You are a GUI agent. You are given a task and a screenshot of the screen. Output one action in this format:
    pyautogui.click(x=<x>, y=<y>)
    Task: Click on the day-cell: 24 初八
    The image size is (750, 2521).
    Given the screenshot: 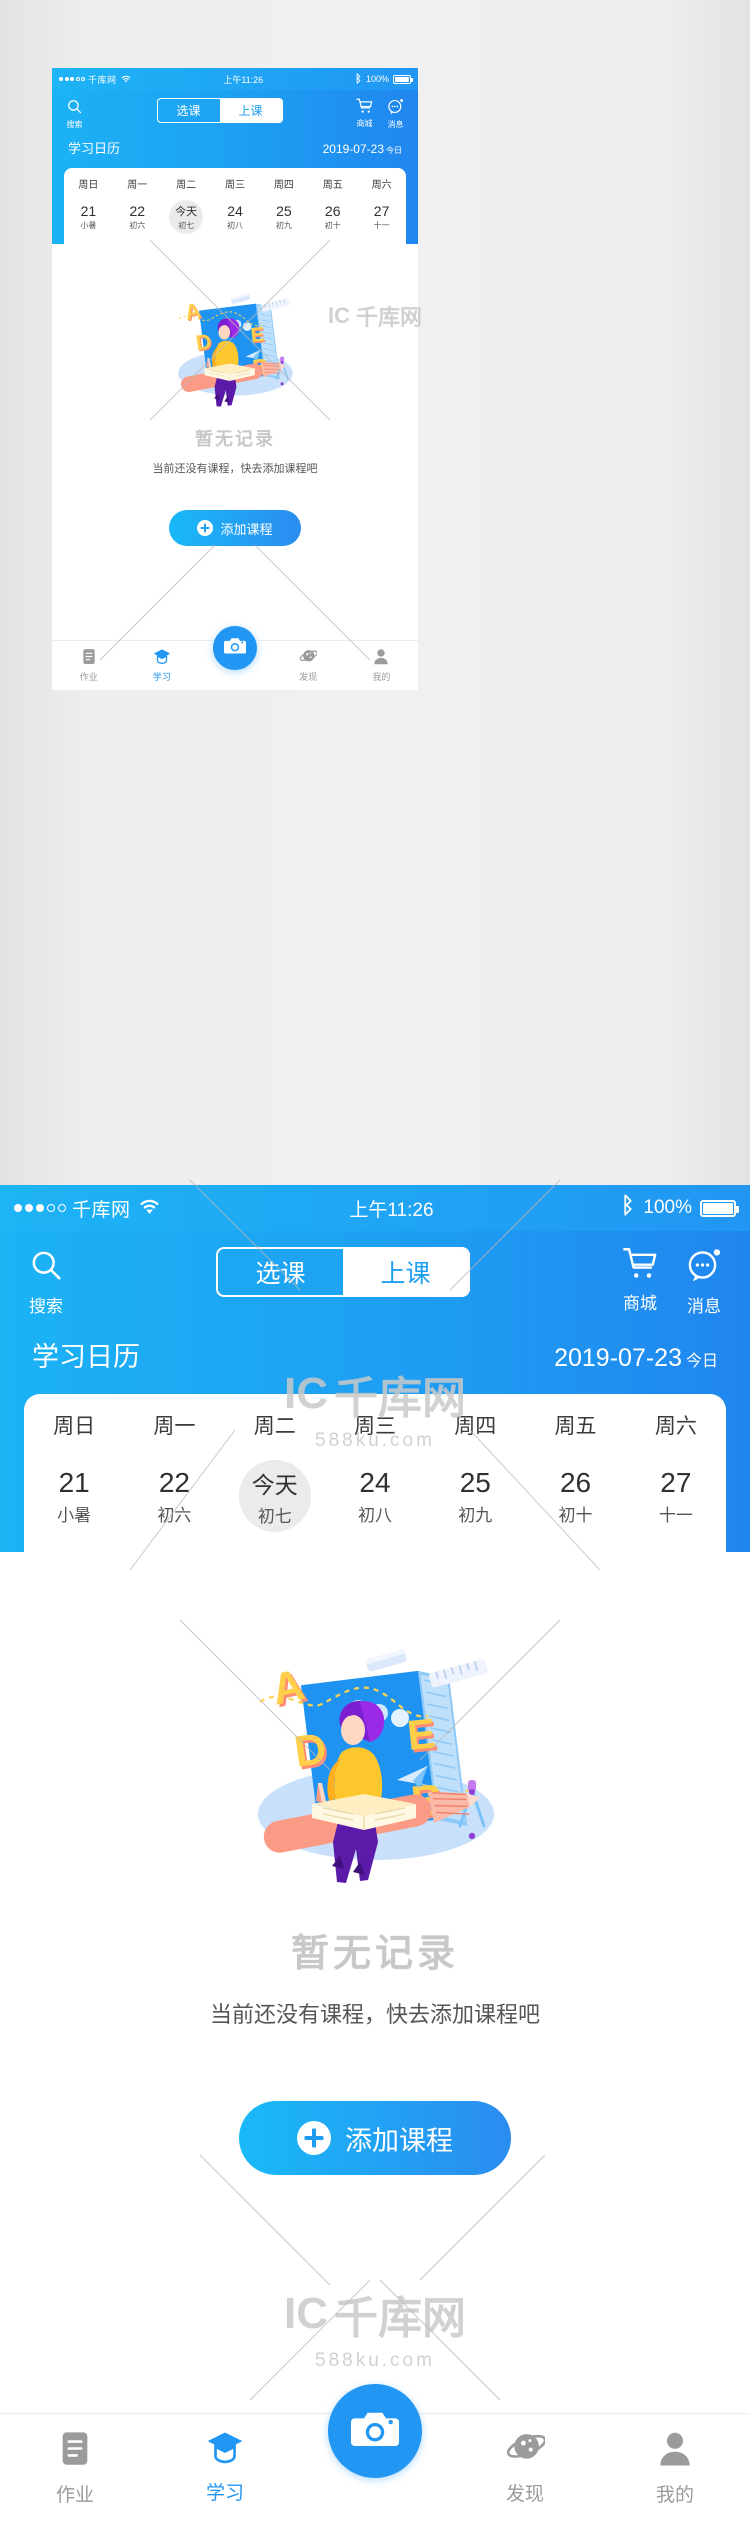 What is the action you would take?
    pyautogui.click(x=235, y=217)
    